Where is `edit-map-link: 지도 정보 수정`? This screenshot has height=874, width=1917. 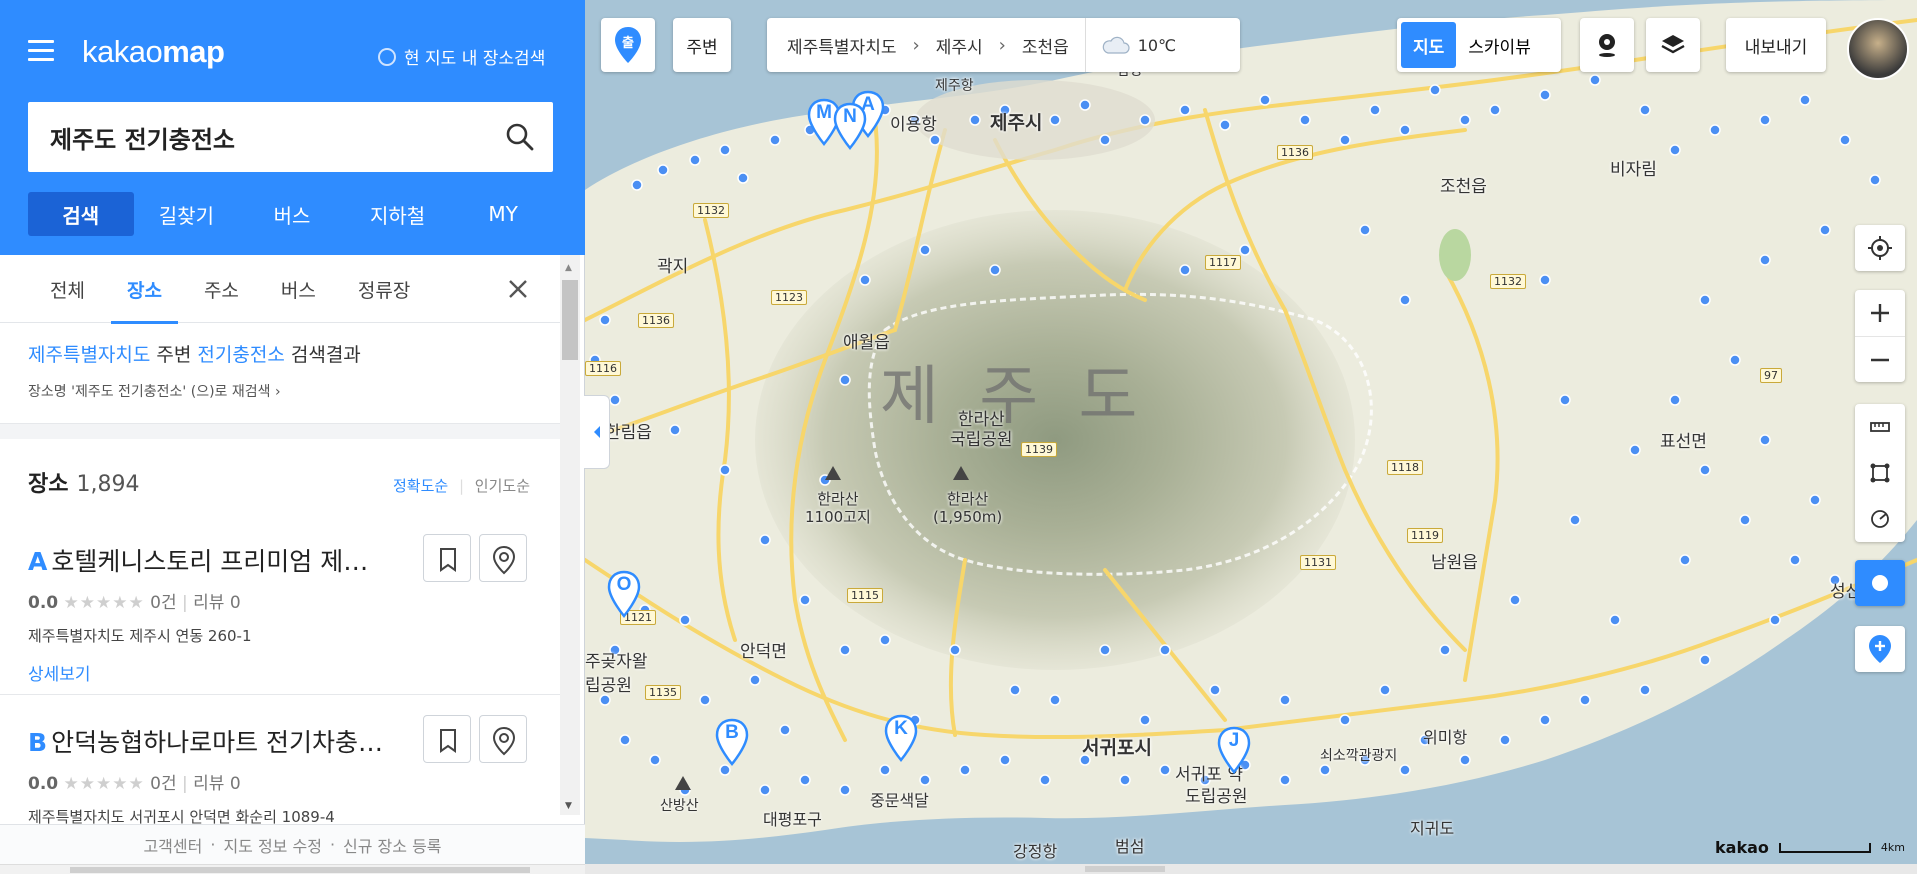
edit-map-link: 지도 정보 수정 is located at coordinates (272, 845).